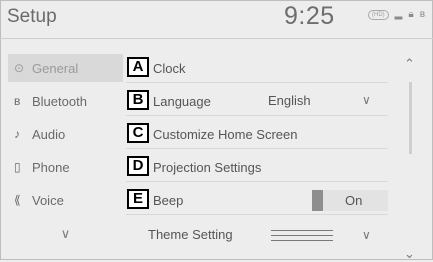 The height and width of the screenshot is (262, 433). I want to click on clock-time: 9:25, so click(309, 16).